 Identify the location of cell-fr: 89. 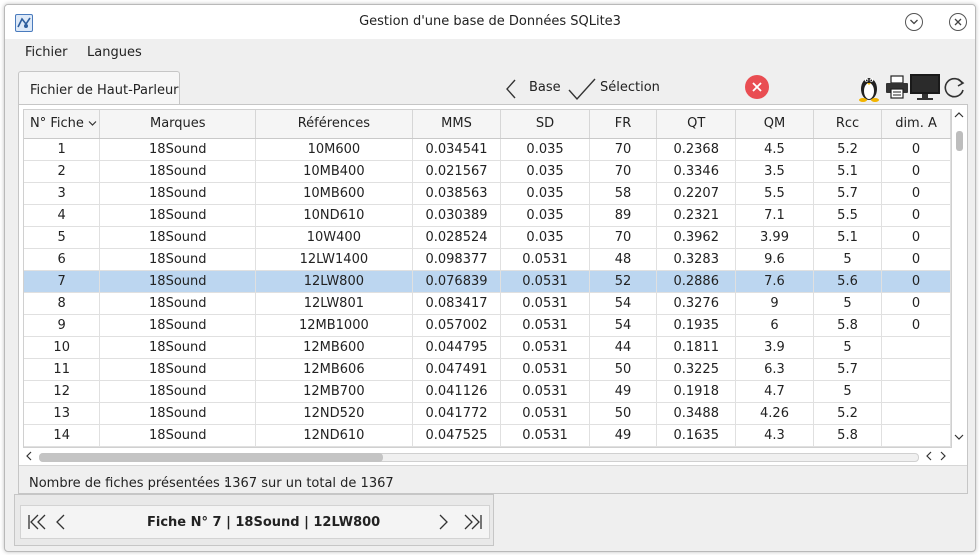
(623, 215).